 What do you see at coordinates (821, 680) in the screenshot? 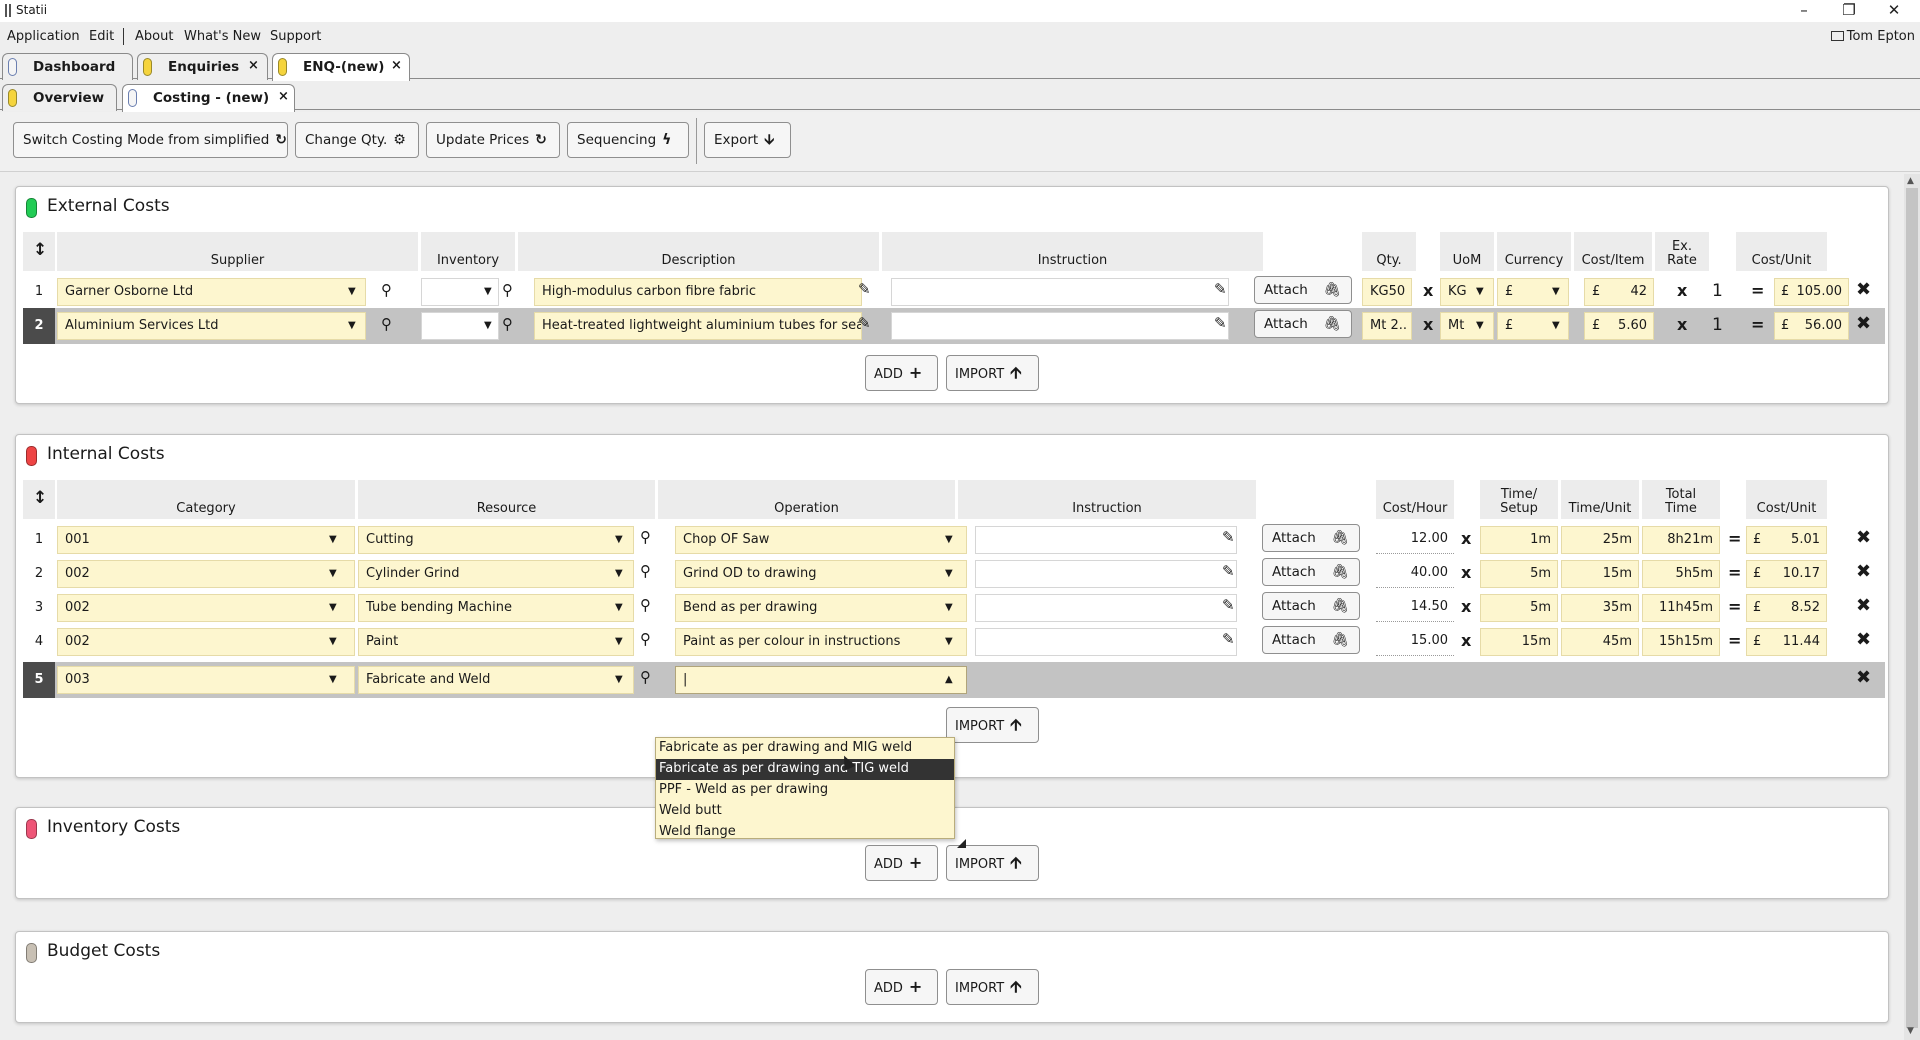
I see `operation-input: | ▲` at bounding box center [821, 680].